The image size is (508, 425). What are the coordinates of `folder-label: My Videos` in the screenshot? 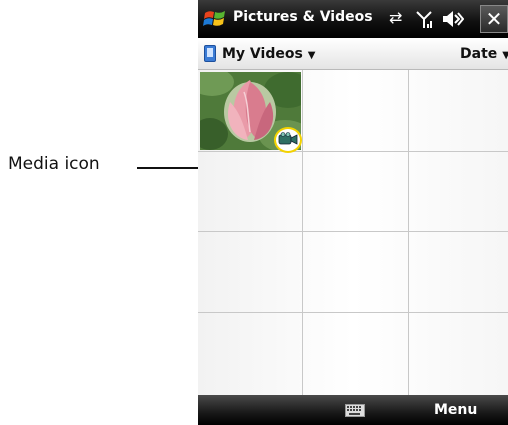 It's located at (262, 54).